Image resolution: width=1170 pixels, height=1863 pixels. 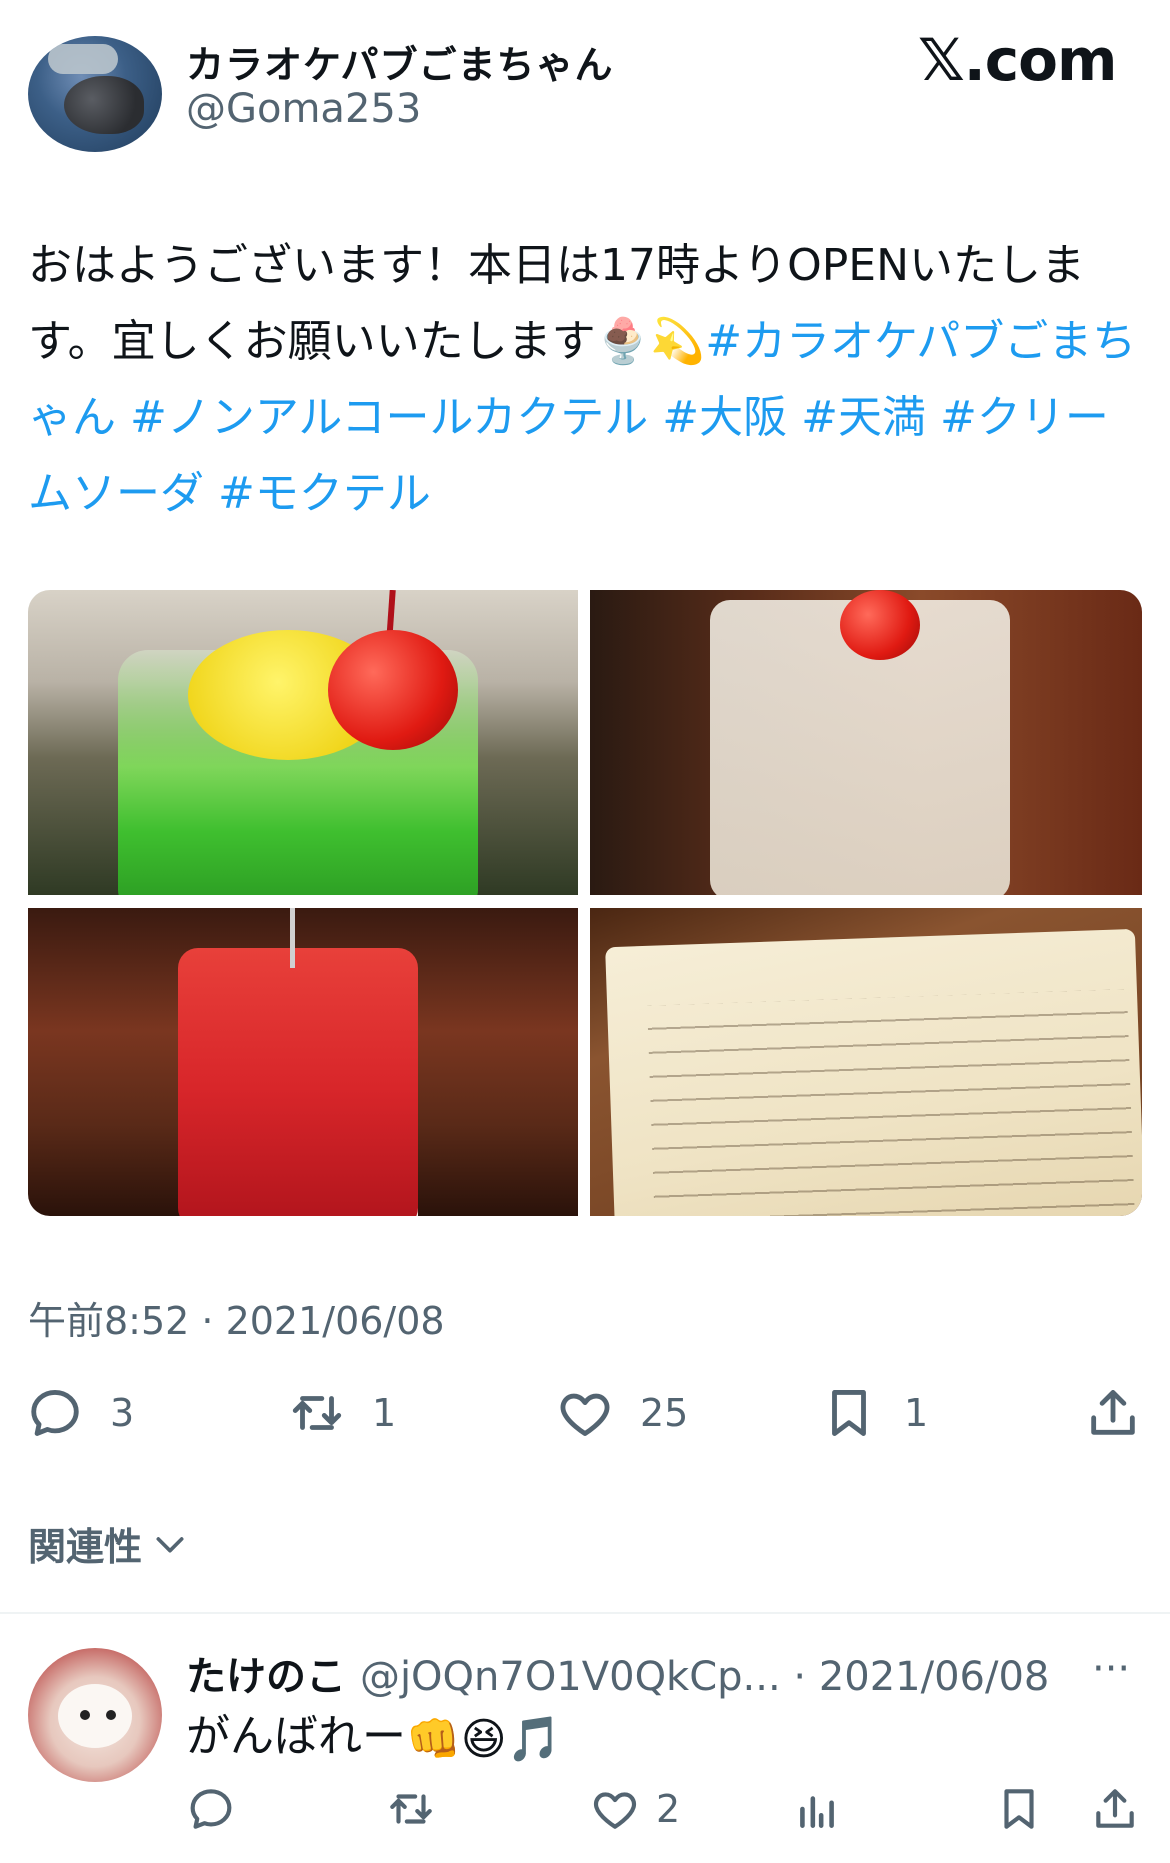 I want to click on reply-like-count: 2, so click(x=668, y=1809).